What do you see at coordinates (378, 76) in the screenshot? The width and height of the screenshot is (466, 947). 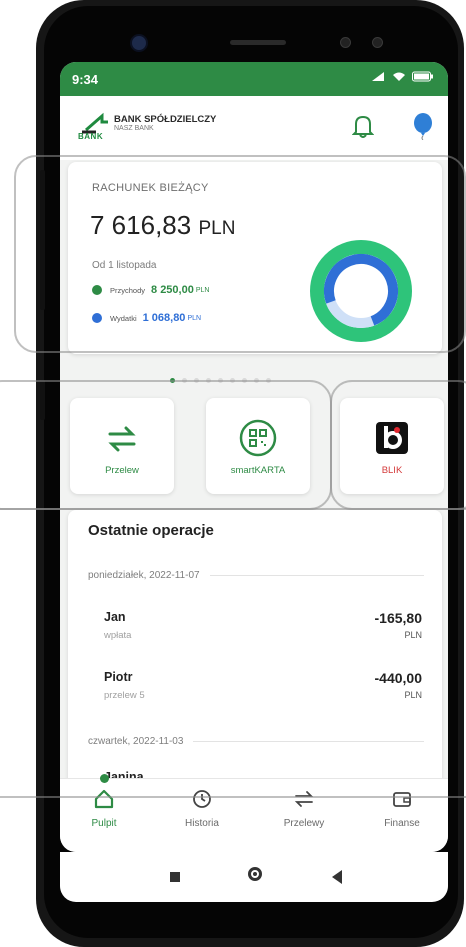 I see `signal-icon` at bounding box center [378, 76].